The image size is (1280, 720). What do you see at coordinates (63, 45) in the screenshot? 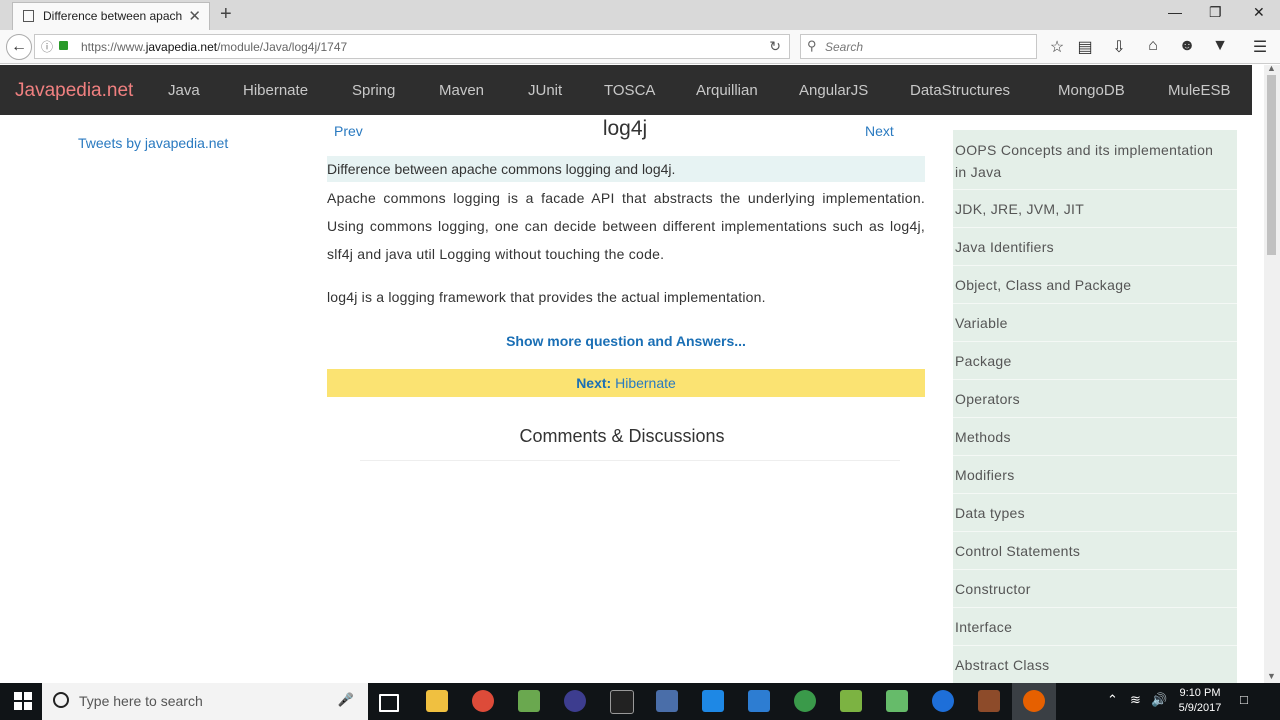
I see `lock-icon` at bounding box center [63, 45].